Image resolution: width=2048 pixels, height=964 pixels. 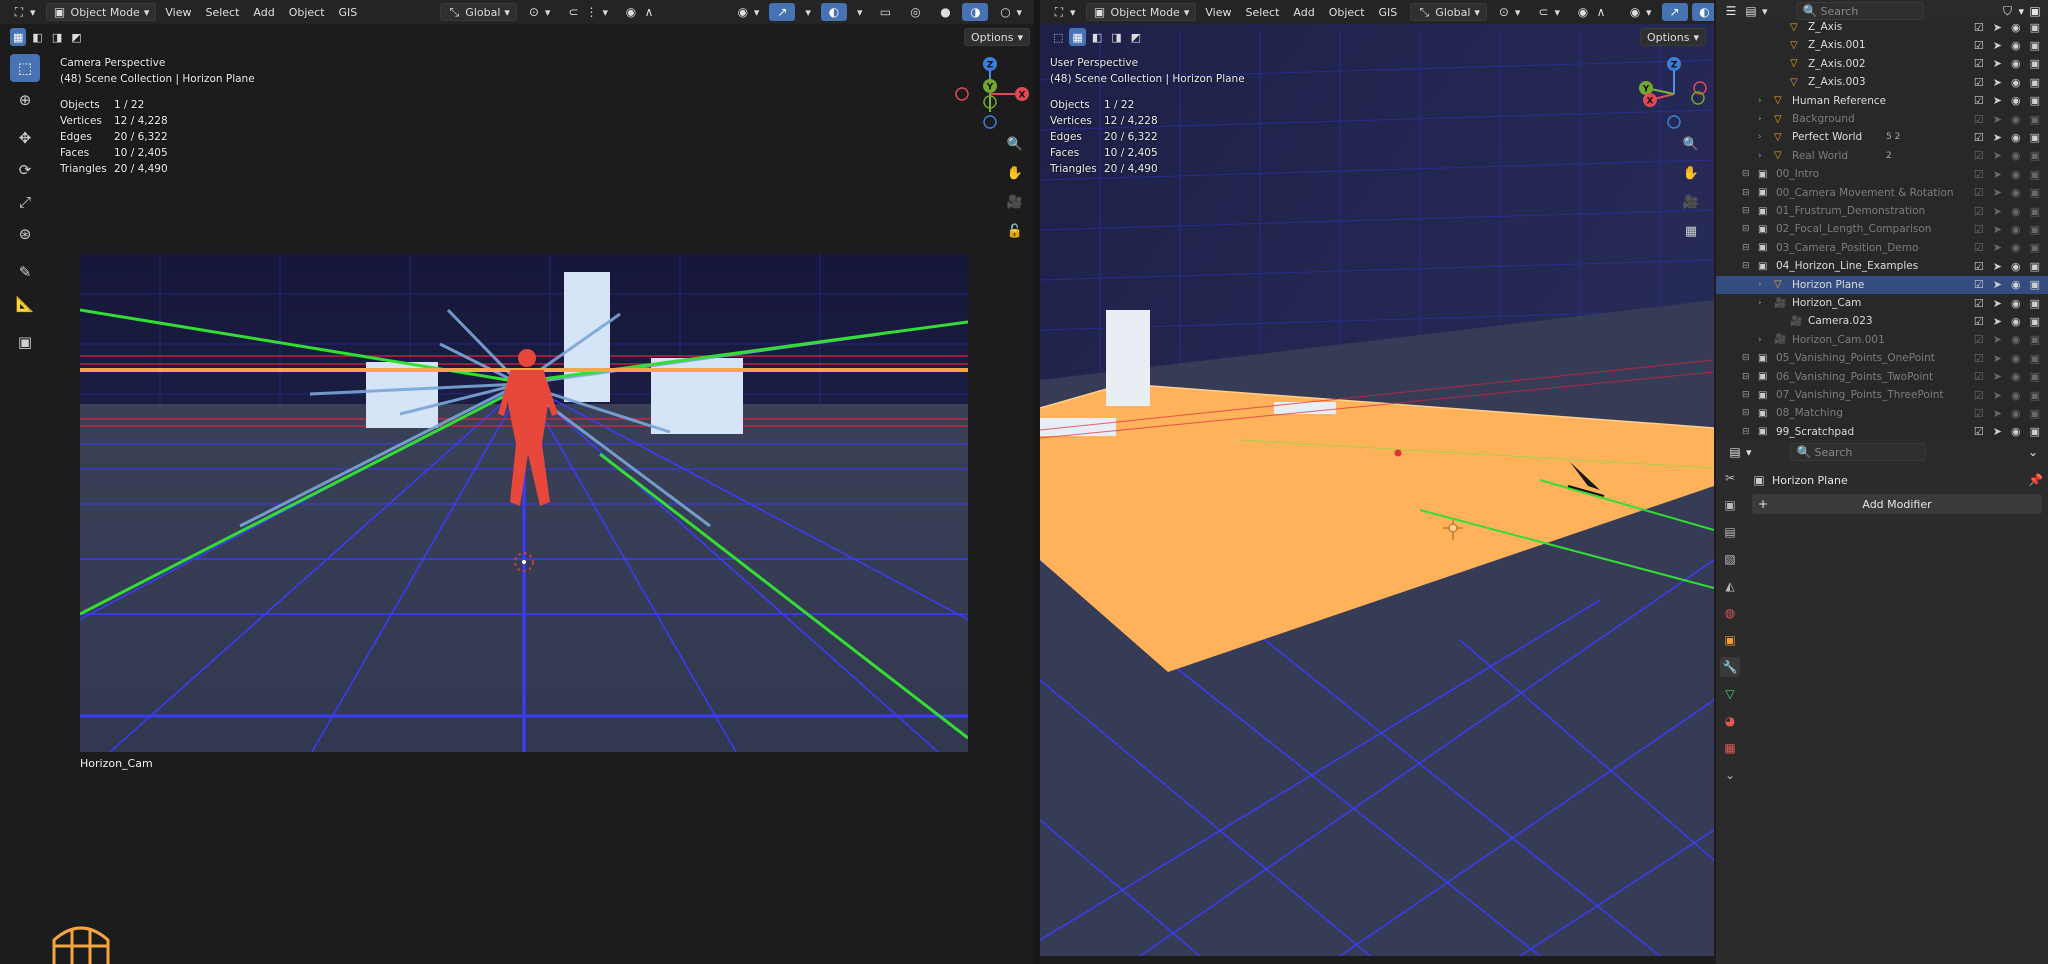 I want to click on scale-tool: ⤢, so click(x=25, y=202).